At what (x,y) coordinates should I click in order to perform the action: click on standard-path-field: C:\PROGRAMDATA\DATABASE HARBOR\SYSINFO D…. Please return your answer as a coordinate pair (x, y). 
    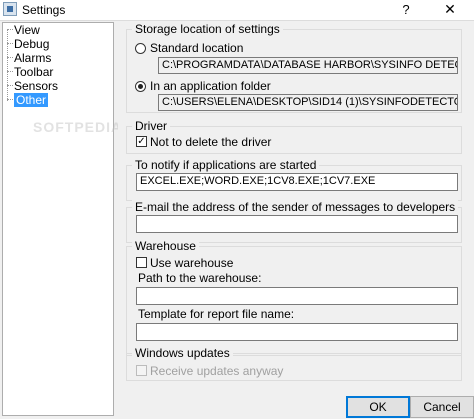
    Looking at the image, I should click on (308, 65).